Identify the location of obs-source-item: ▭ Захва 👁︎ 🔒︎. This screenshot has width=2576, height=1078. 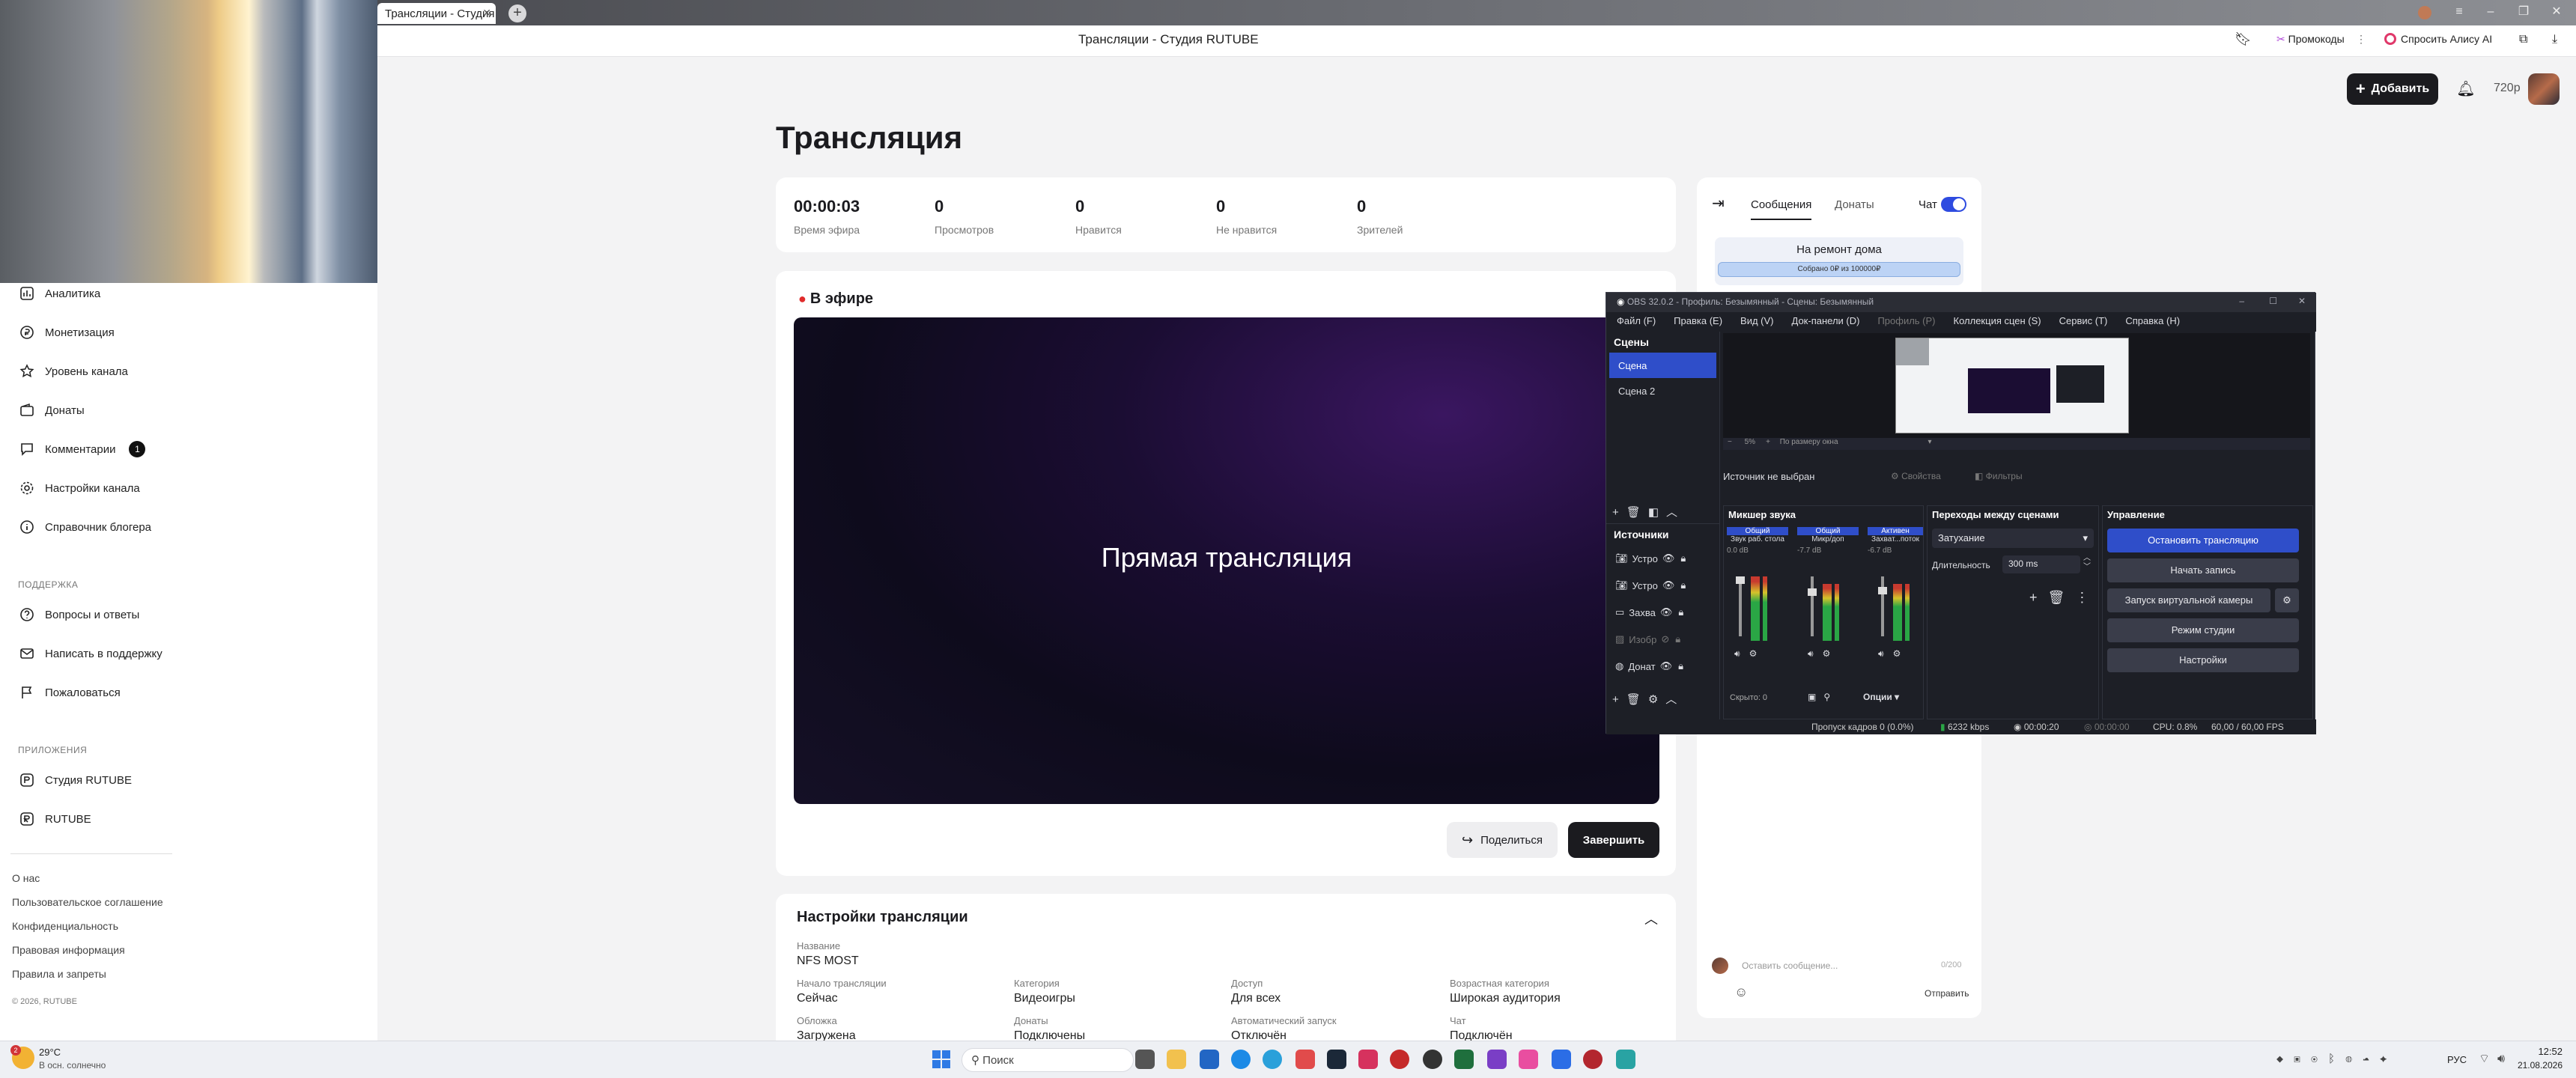
(1662, 612).